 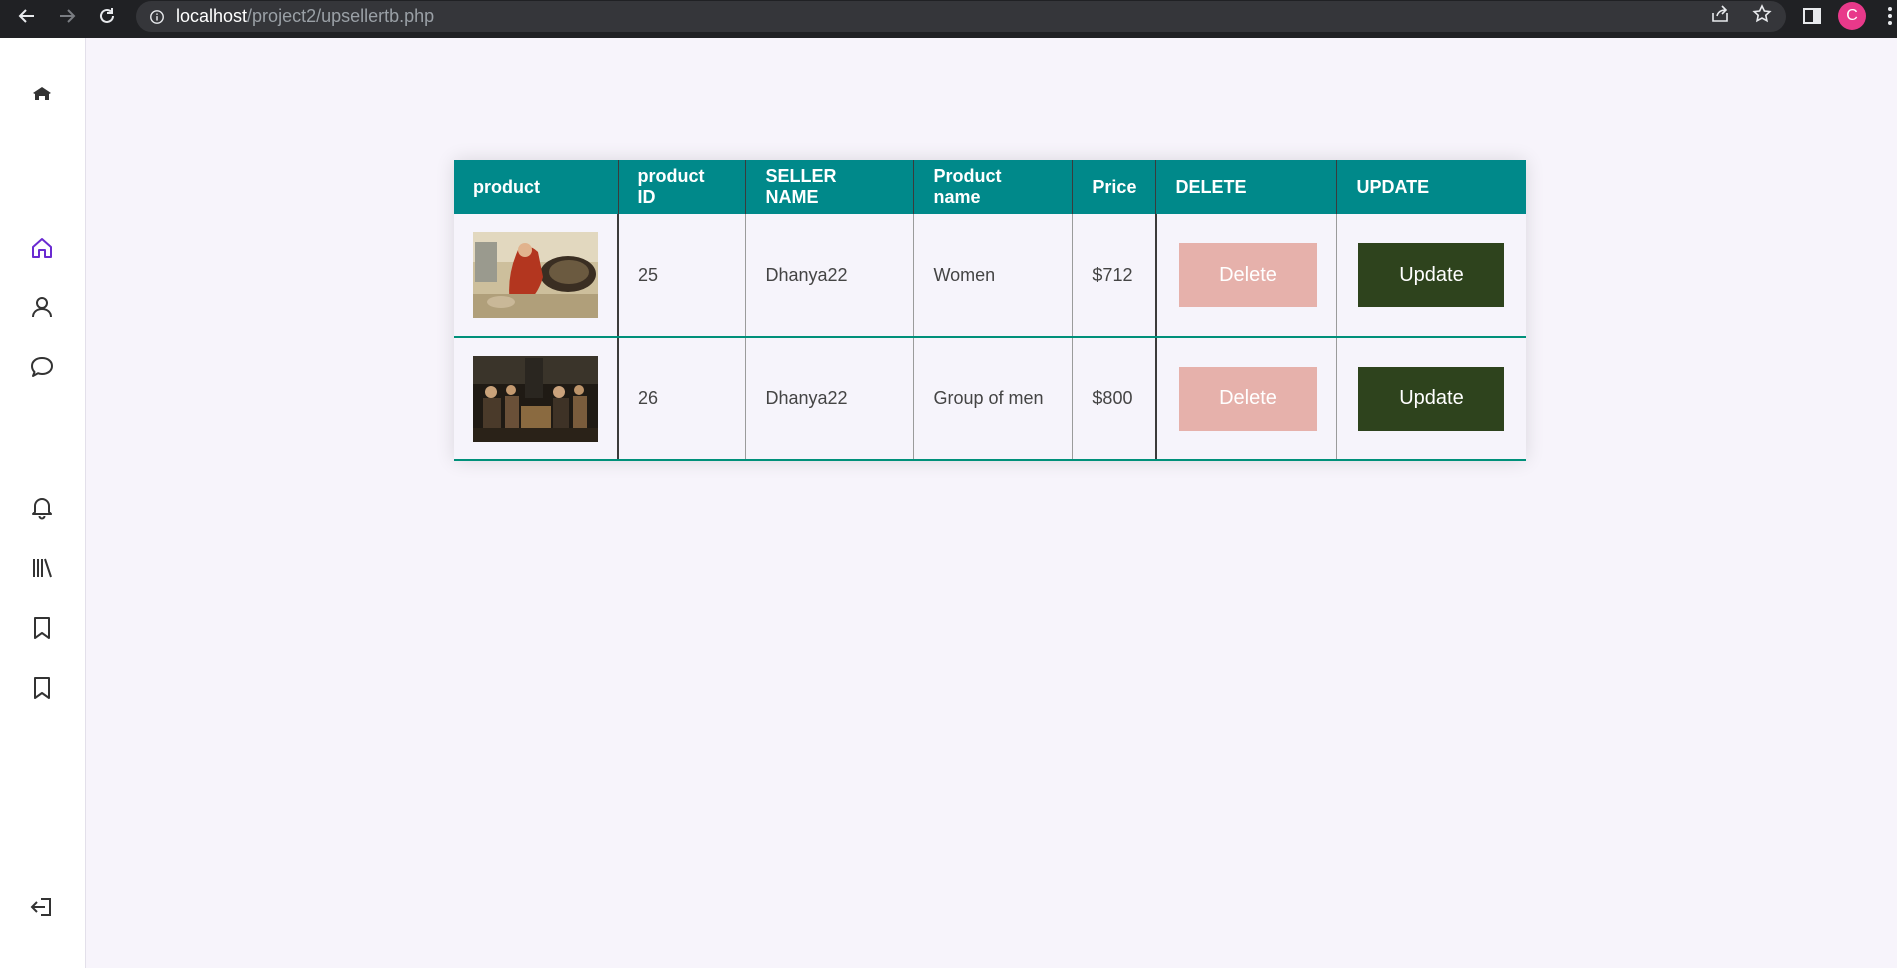 I want to click on chat-icon, so click(x=42, y=367).